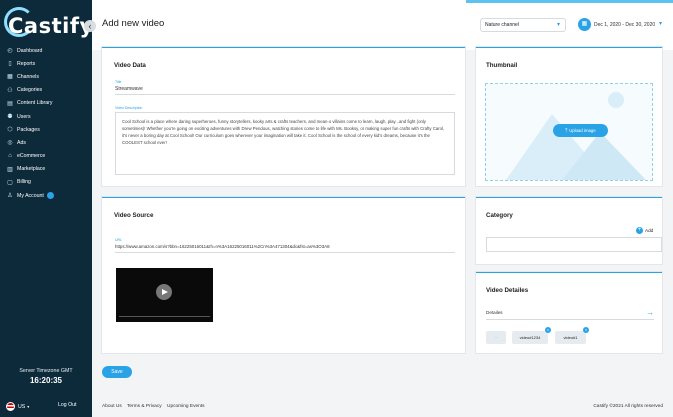 The width and height of the screenshot is (673, 417). Describe the element at coordinates (649, 230) in the screenshot. I see `add-category-label: Add` at that location.